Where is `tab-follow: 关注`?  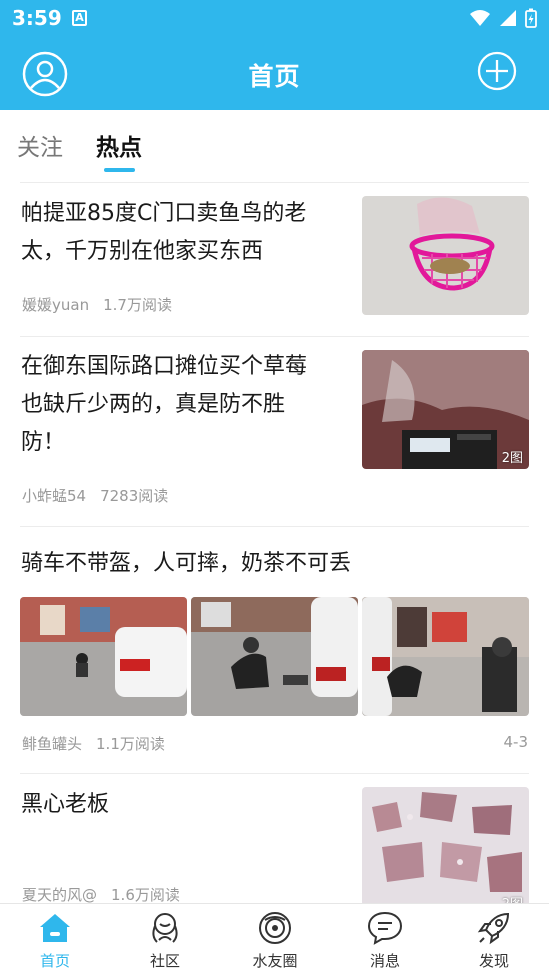
tab-follow: 关注 is located at coordinates (40, 145).